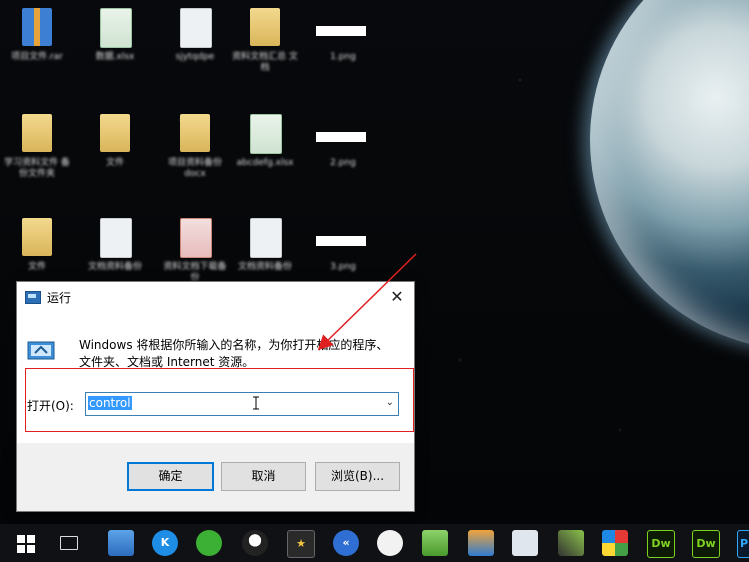  Describe the element at coordinates (346, 543) in the screenshot. I see `browser-app-icon: «` at that location.